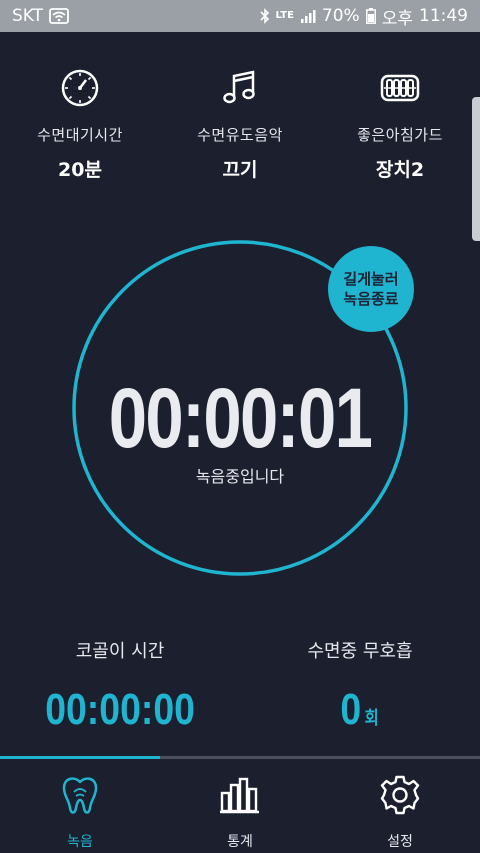 Image resolution: width=480 pixels, height=853 pixels. Describe the element at coordinates (120, 709) in the screenshot. I see `snoring-time-value: 00:00:00` at that location.